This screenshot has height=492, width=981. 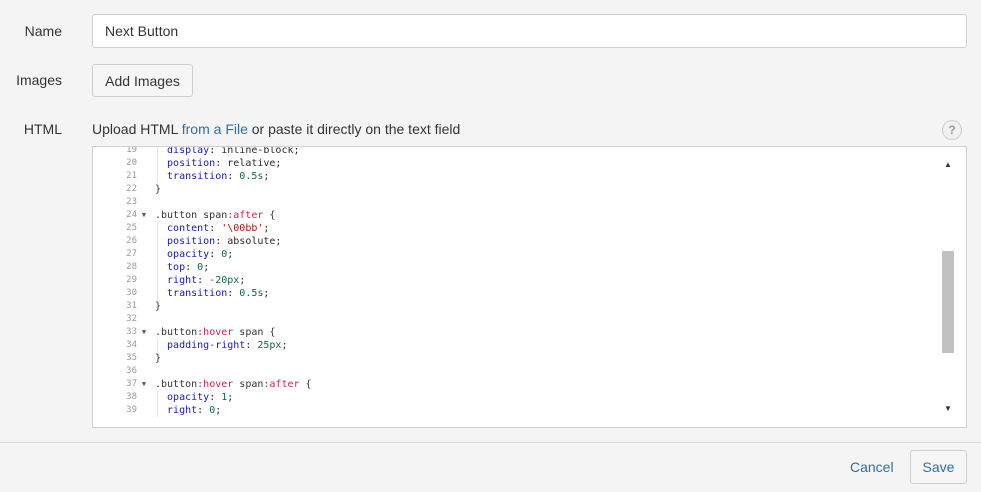 I want to click on scroll-up-arrow-icon: ▲, so click(x=948, y=165).